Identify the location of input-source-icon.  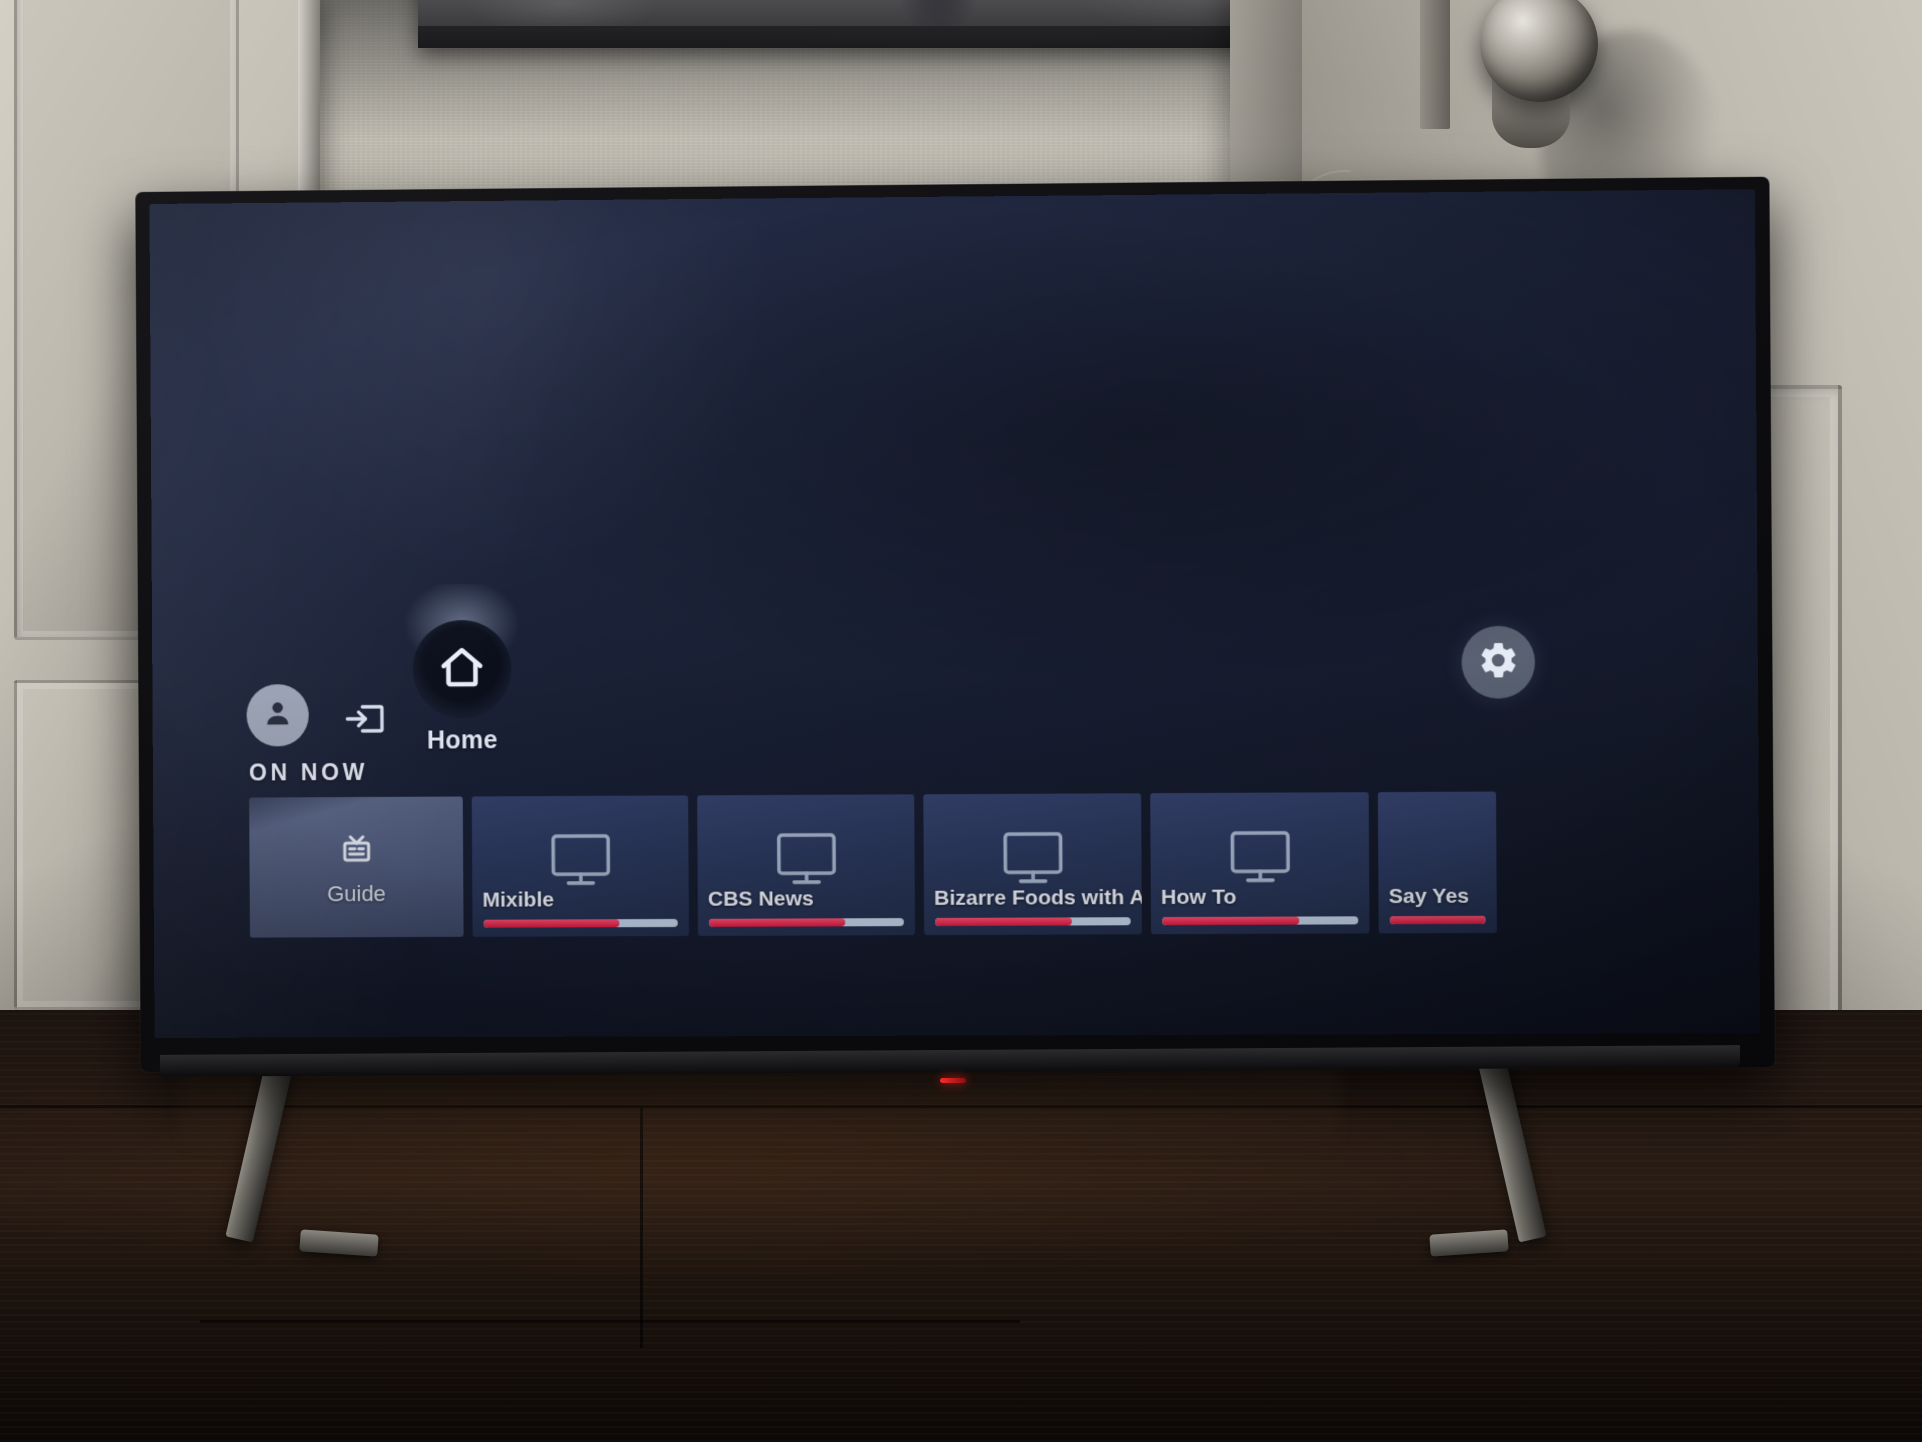
(364, 721).